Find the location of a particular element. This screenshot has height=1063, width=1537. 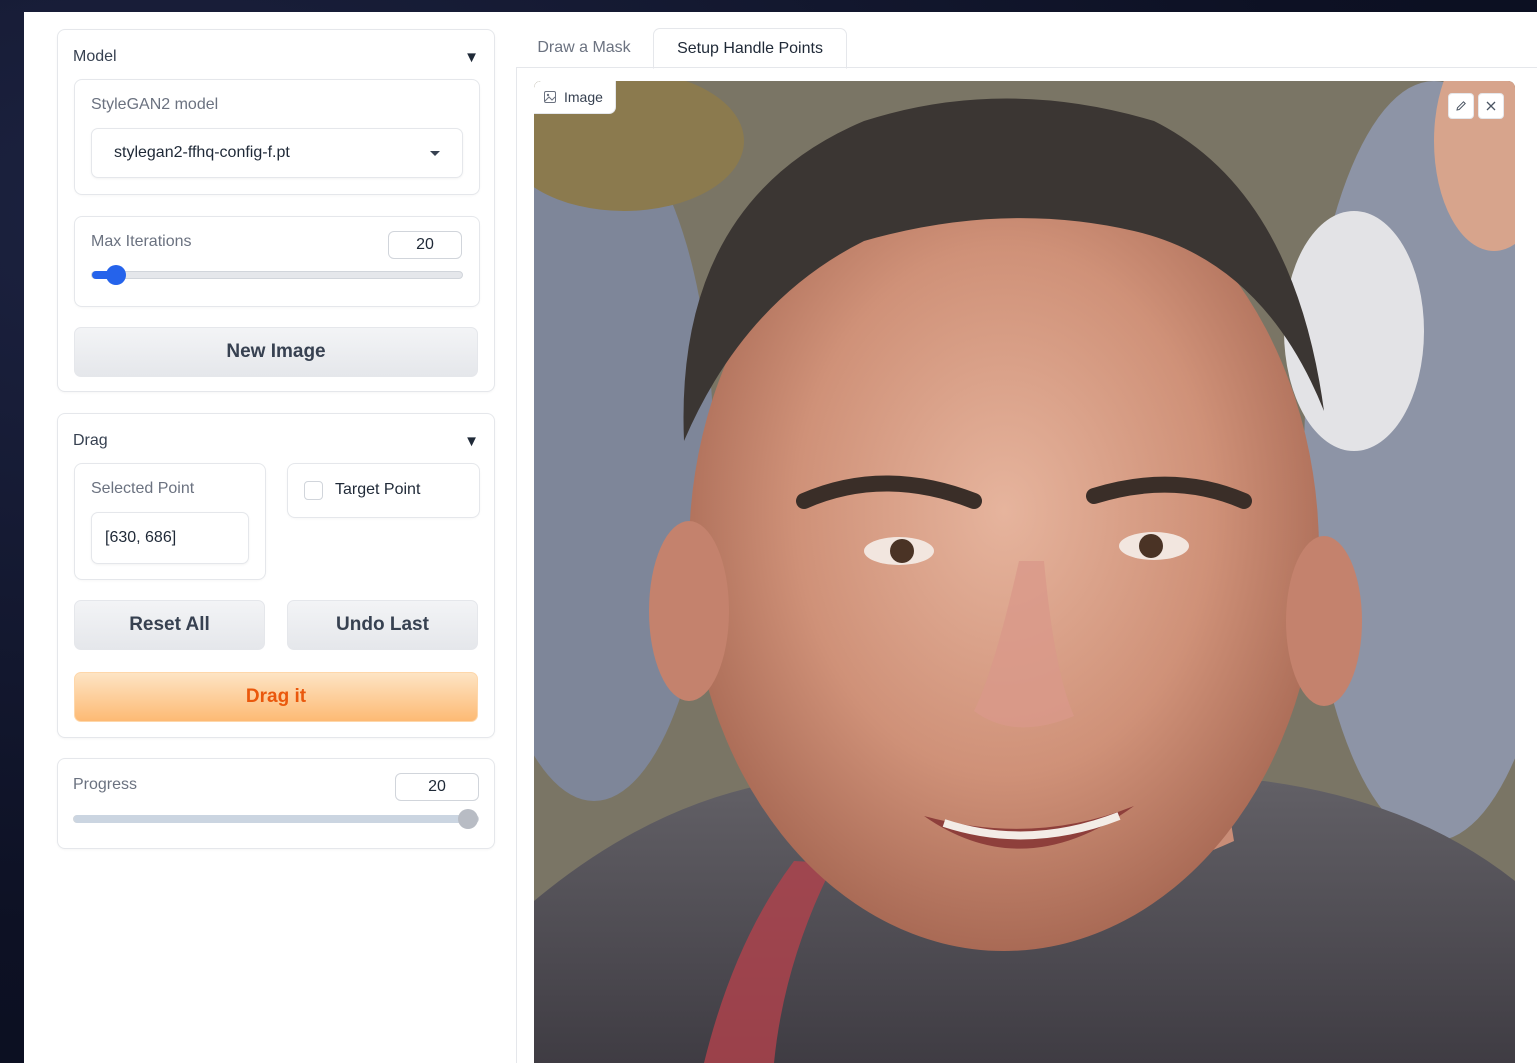

max-iterations-input: 20 is located at coordinates (425, 245).